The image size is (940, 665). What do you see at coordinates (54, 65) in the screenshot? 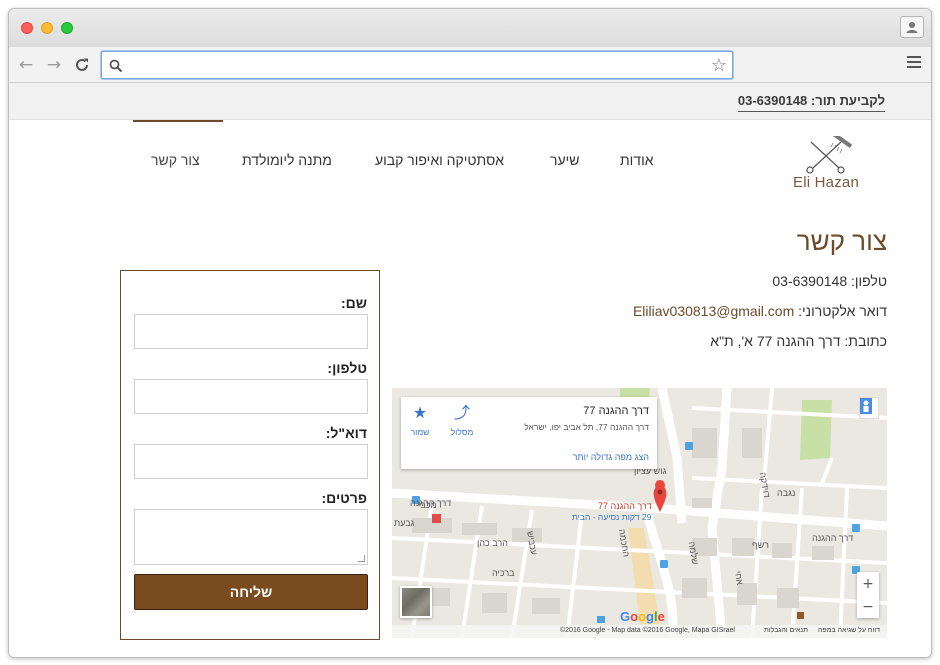
I see `forward-arrow-icon: →` at bounding box center [54, 65].